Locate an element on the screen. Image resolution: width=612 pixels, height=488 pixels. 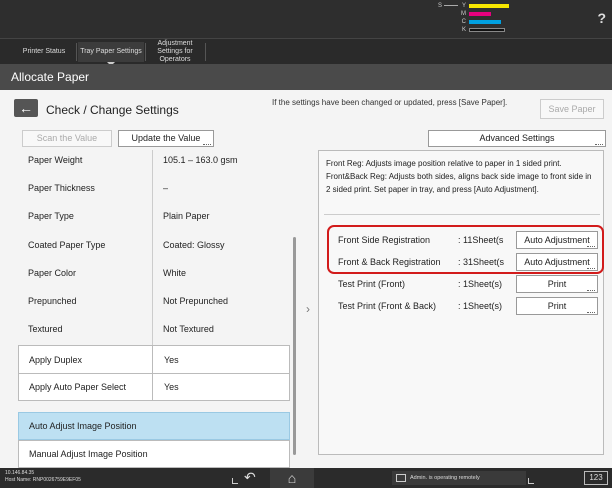
toner-label-c: C is located at coordinates (463, 22).